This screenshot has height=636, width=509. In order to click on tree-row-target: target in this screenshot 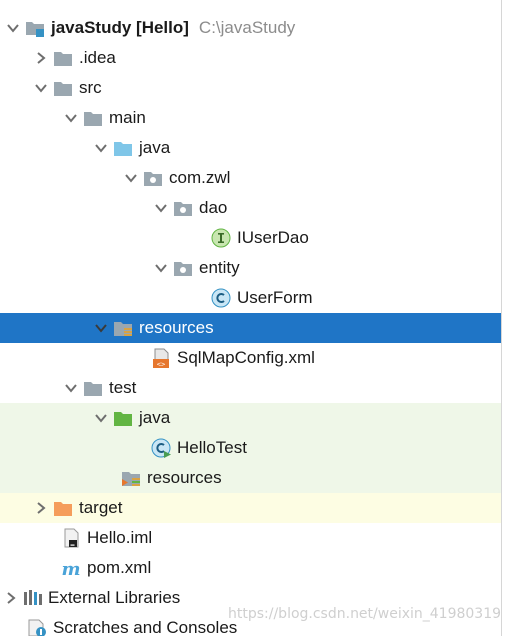, I will do `click(250, 508)`.